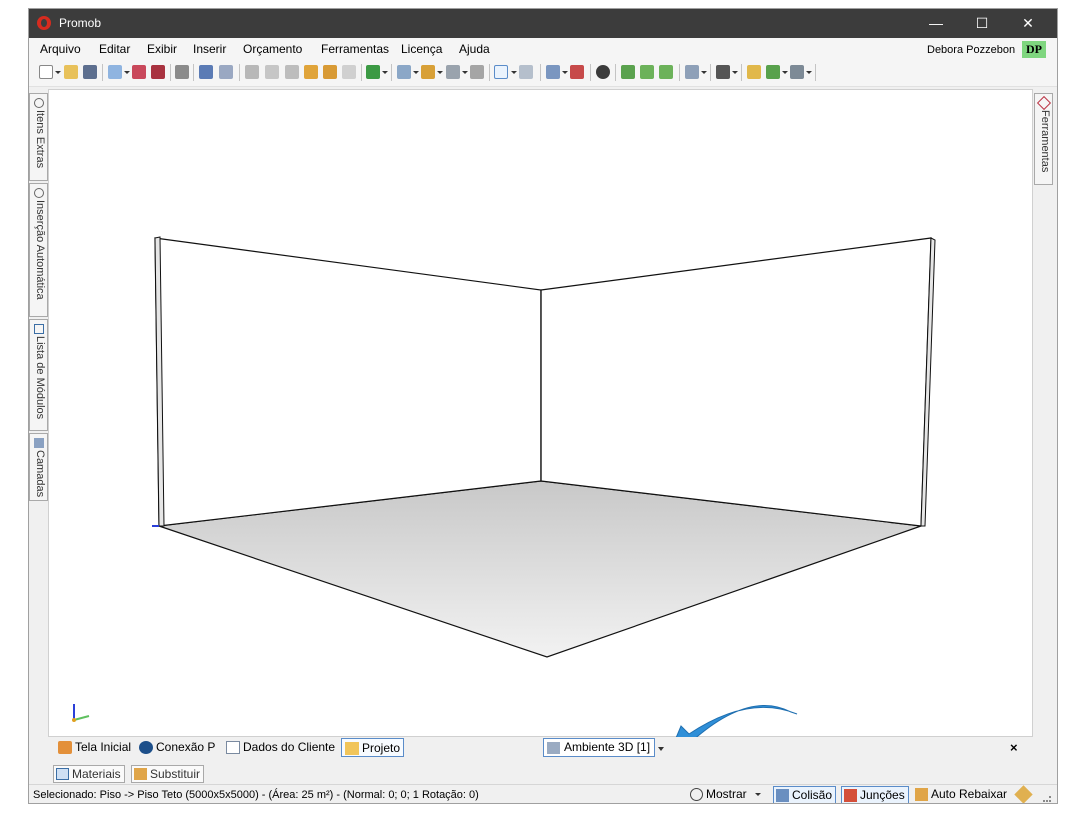 The width and height of the screenshot is (1069, 825). What do you see at coordinates (754, 72) in the screenshot?
I see `light-icon` at bounding box center [754, 72].